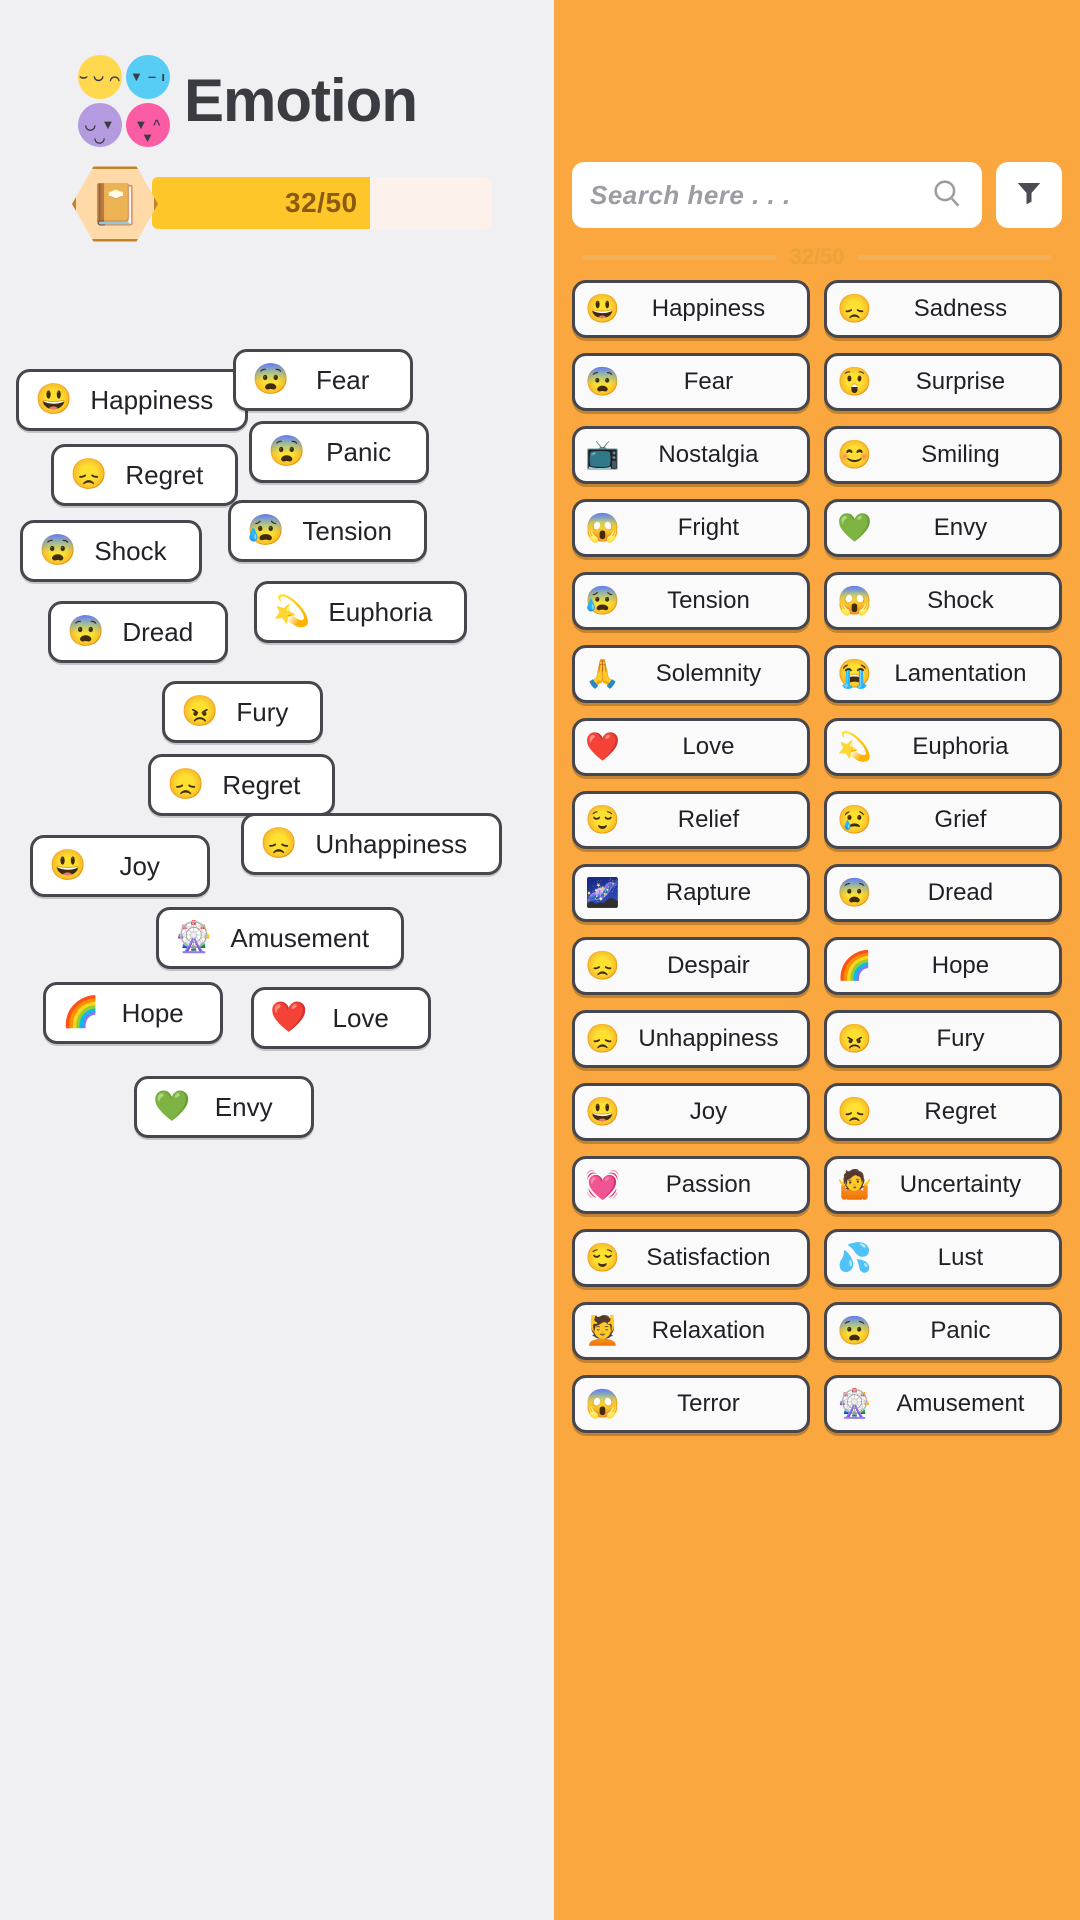 This screenshot has width=1080, height=1920. I want to click on scattered-word-chip: 😨 Shock, so click(111, 551).